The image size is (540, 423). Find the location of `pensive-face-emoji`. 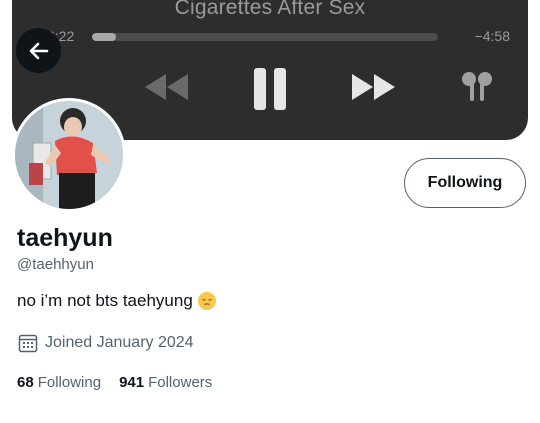

pensive-face-emoji is located at coordinates (206, 301).